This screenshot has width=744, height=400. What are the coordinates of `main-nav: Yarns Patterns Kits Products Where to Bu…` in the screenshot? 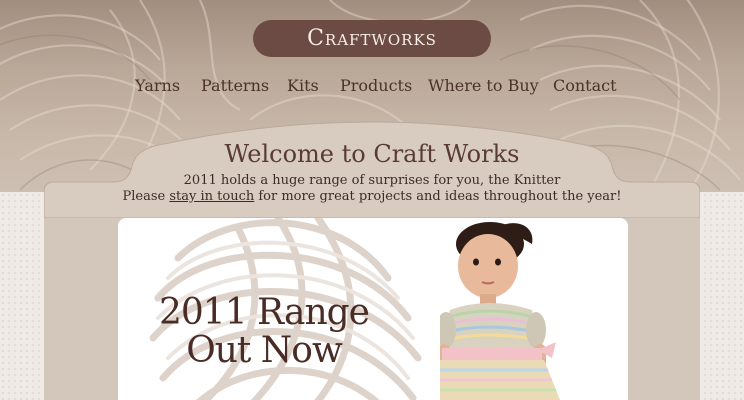 It's located at (372, 87).